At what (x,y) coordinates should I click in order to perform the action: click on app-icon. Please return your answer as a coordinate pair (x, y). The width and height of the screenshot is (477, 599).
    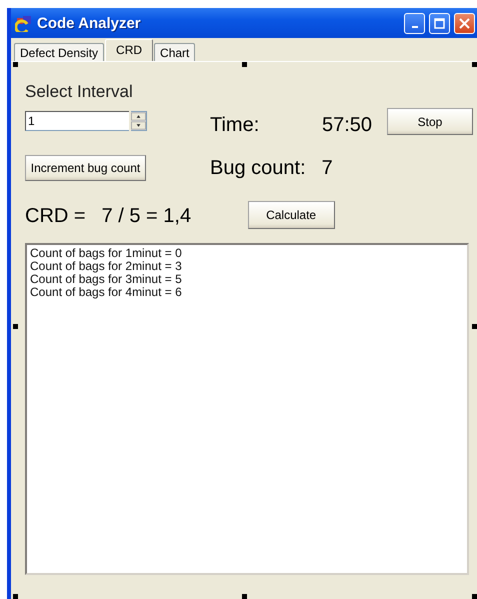
    Looking at the image, I should click on (24, 23).